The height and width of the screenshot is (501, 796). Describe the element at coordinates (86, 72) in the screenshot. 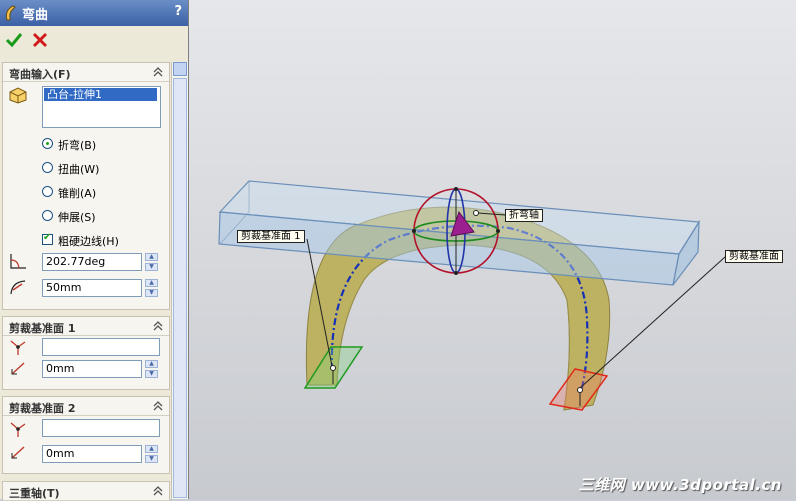

I see `flex-input-header: 弯曲输入(F)` at that location.